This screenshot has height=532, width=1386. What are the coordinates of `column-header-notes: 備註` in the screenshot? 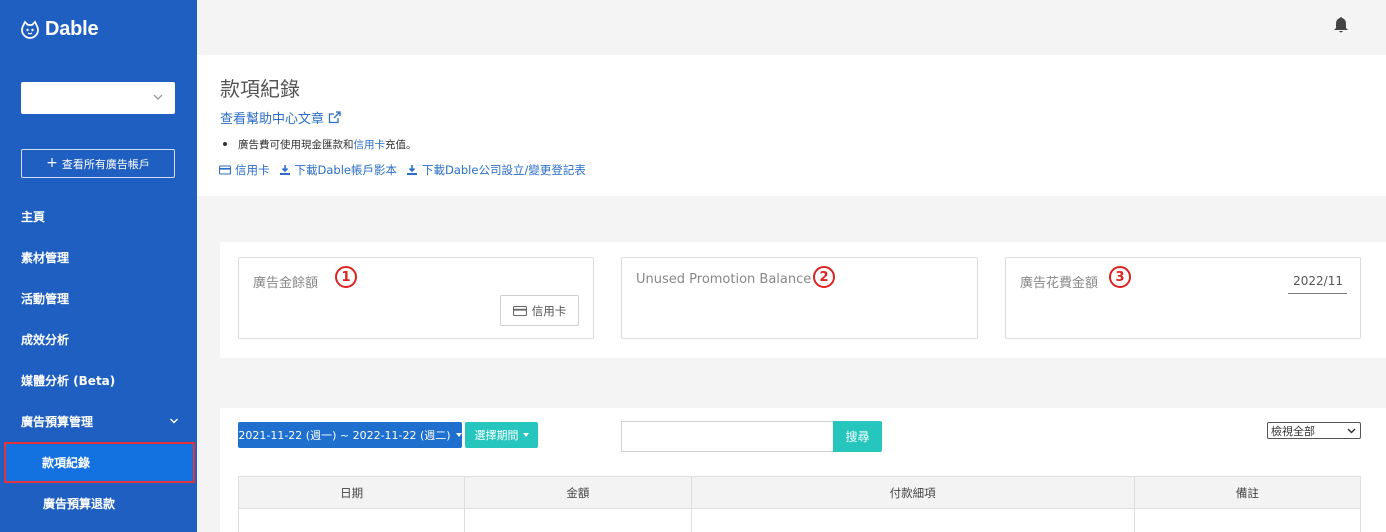 It's located at (1247, 492).